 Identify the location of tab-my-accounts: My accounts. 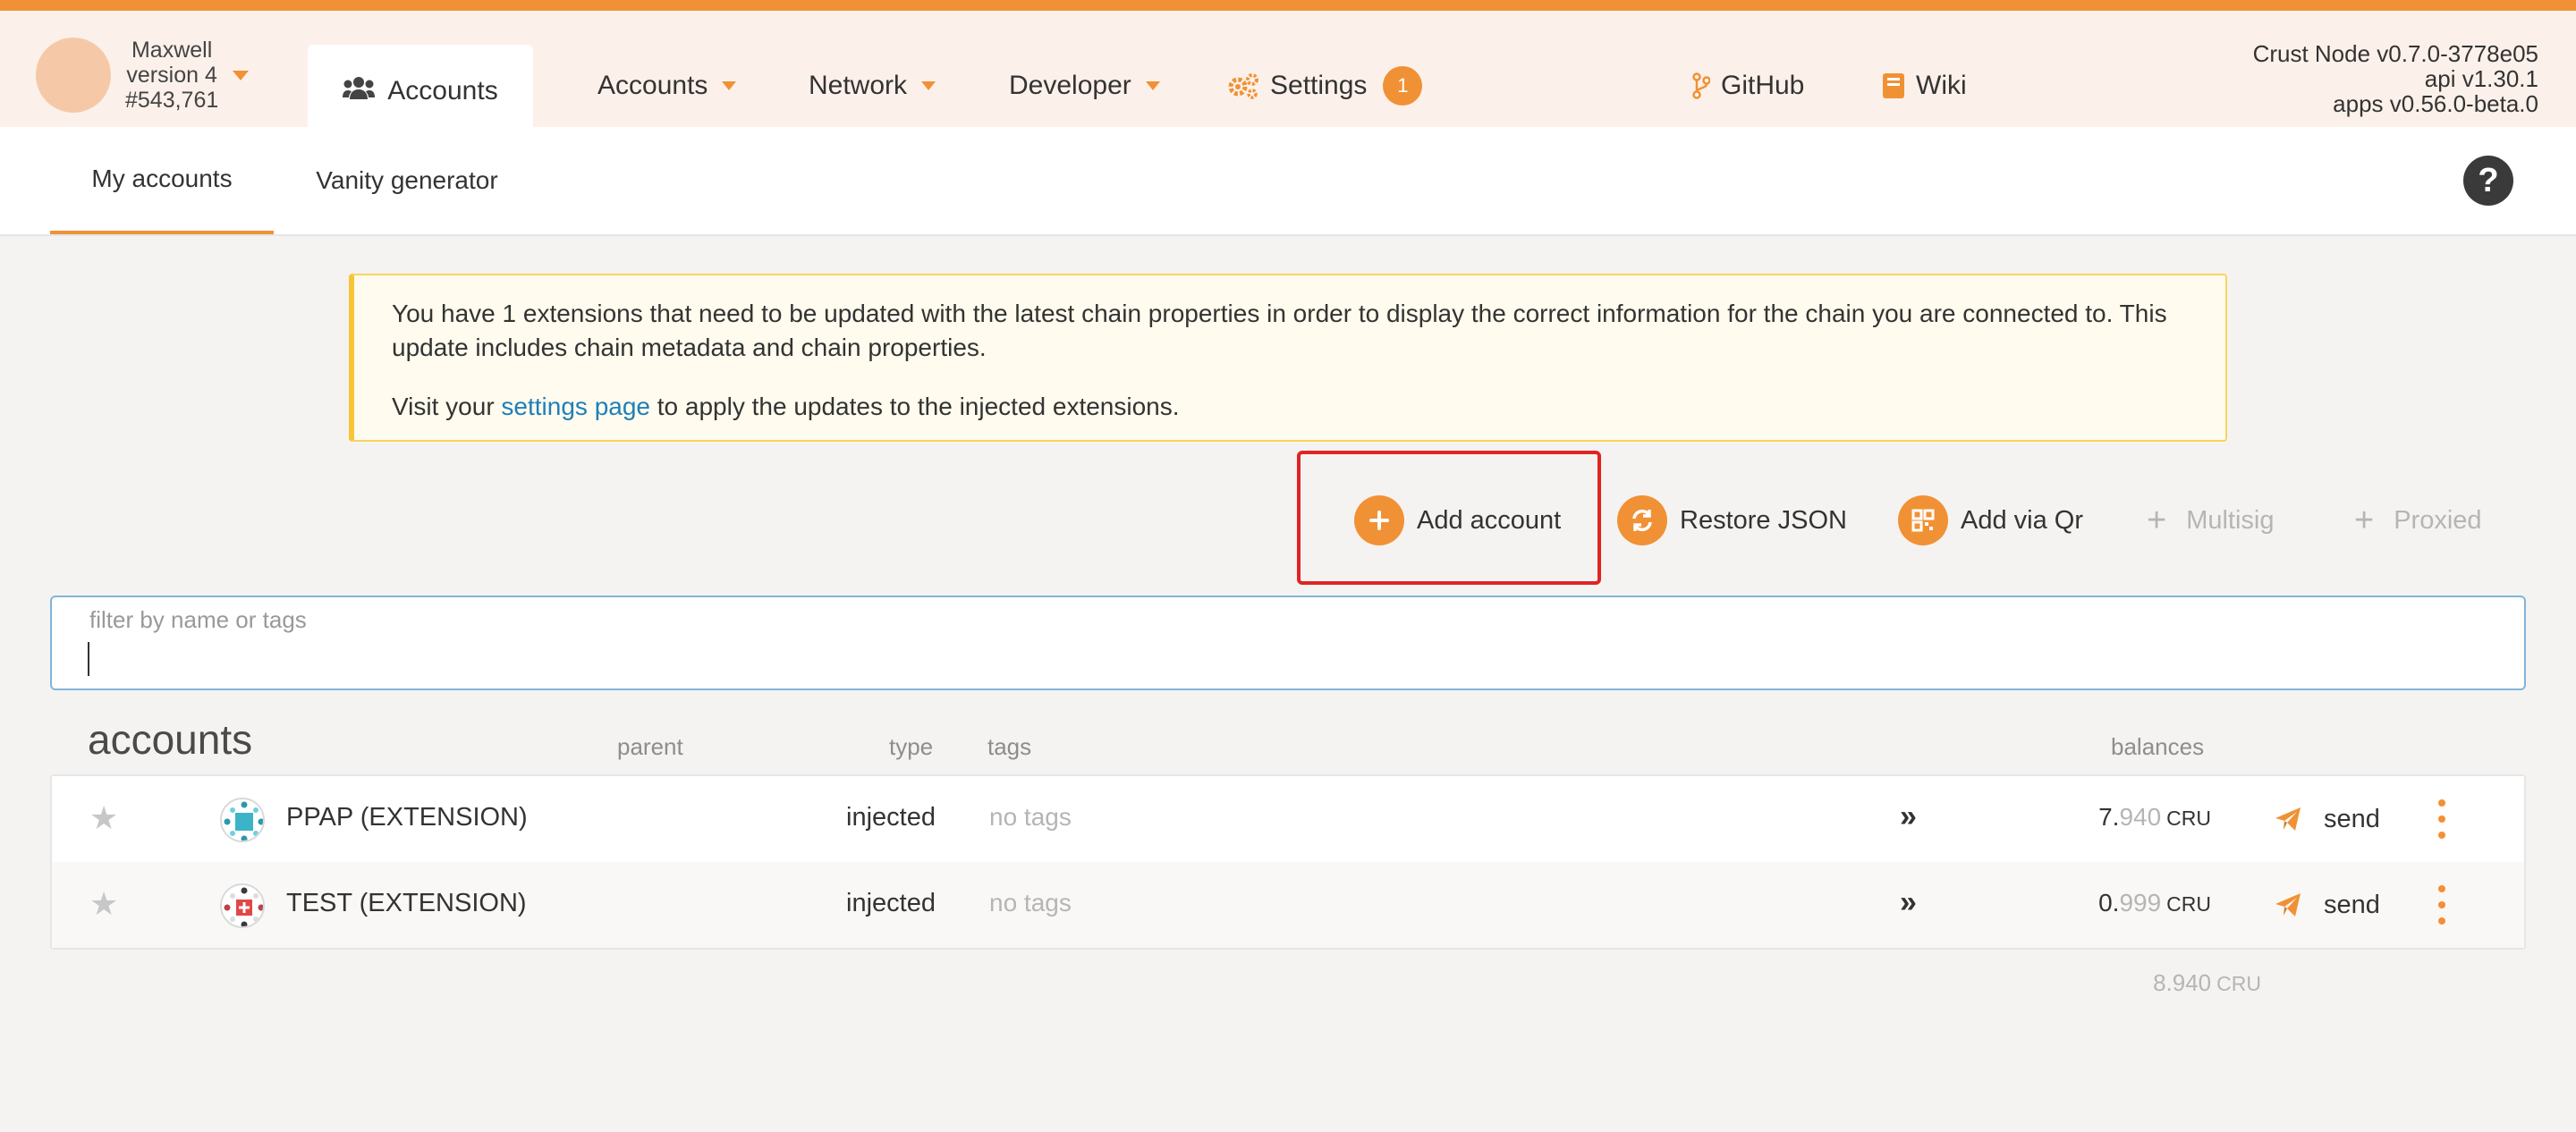
(162, 180).